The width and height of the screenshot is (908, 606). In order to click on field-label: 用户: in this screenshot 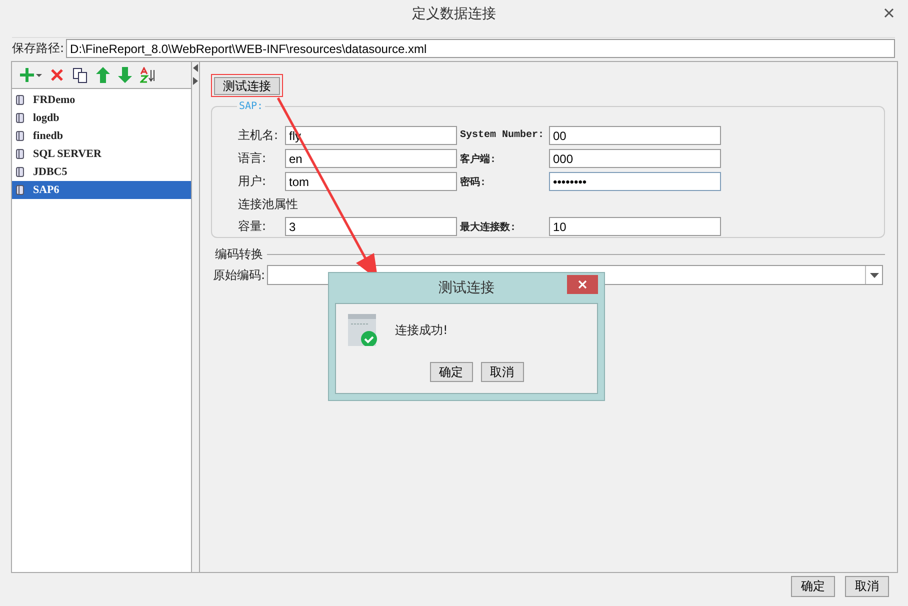, I will do `click(253, 181)`.